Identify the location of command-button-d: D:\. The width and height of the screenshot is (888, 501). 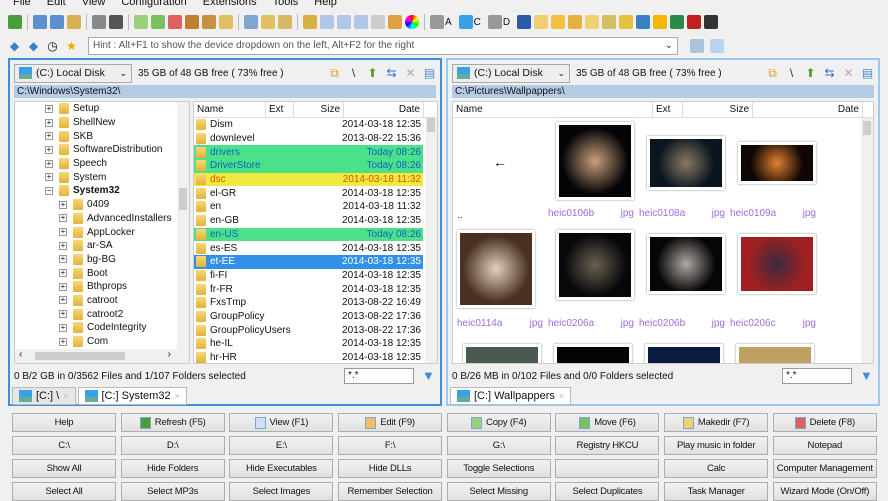
(172, 445).